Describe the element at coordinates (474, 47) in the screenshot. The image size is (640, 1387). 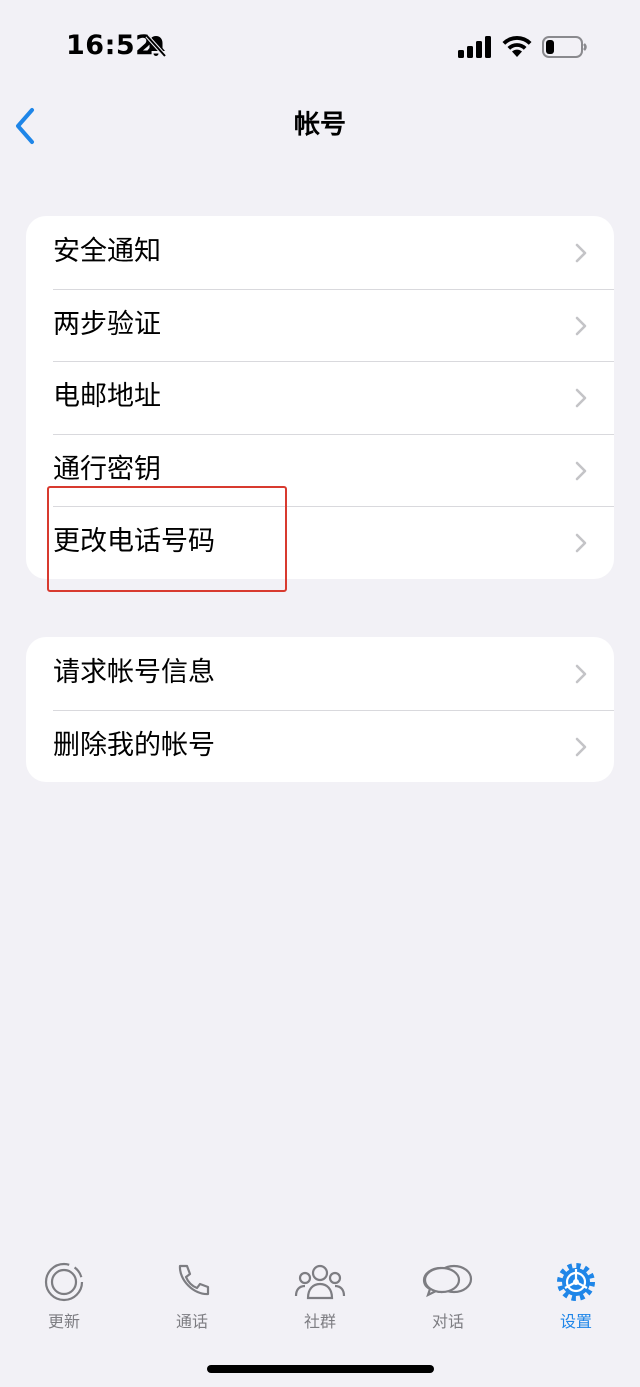
I see `cellular-signal-icon` at that location.